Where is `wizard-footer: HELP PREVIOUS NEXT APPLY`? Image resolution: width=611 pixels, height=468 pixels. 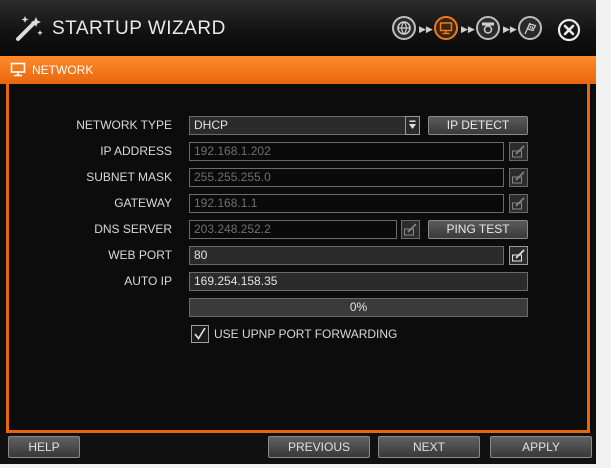 wizard-footer: HELP PREVIOUS NEXT APPLY is located at coordinates (298, 448).